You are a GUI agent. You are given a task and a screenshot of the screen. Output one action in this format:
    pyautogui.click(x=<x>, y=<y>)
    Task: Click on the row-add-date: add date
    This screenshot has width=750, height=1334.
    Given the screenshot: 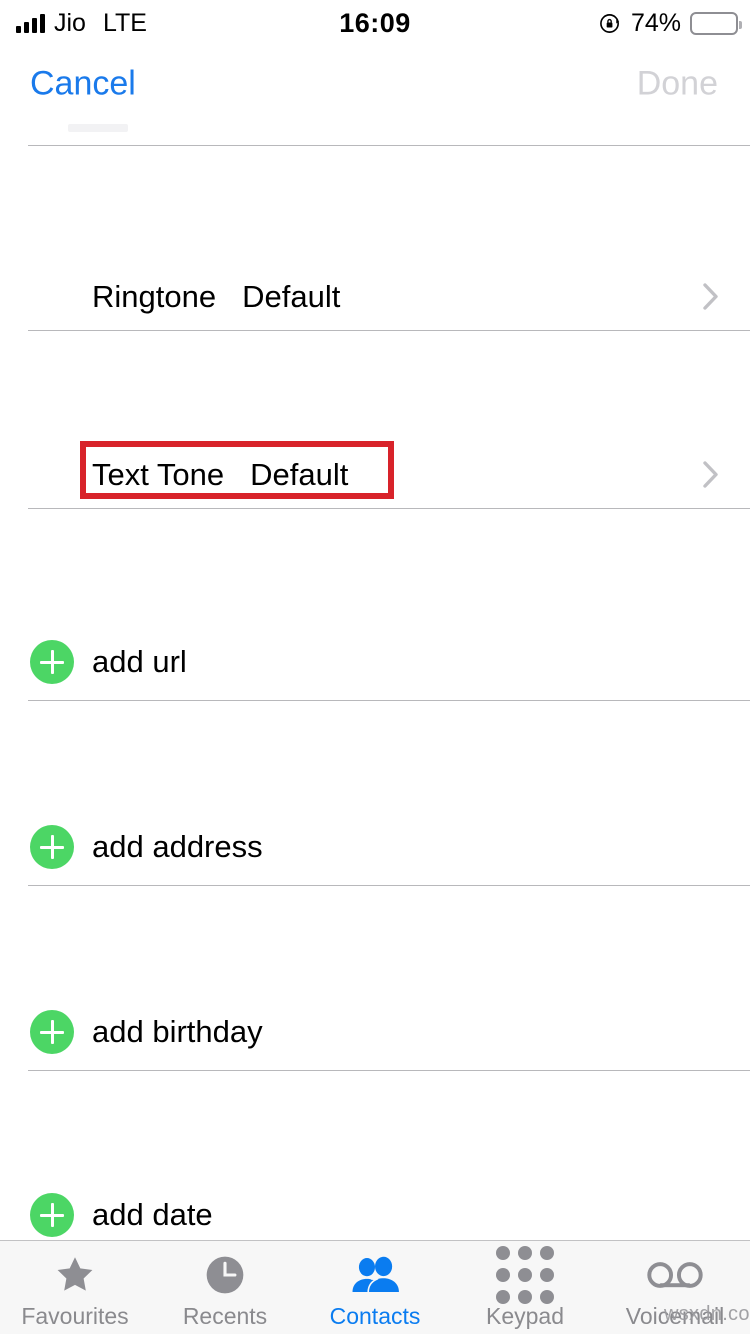 What is the action you would take?
    pyautogui.click(x=375, y=1215)
    